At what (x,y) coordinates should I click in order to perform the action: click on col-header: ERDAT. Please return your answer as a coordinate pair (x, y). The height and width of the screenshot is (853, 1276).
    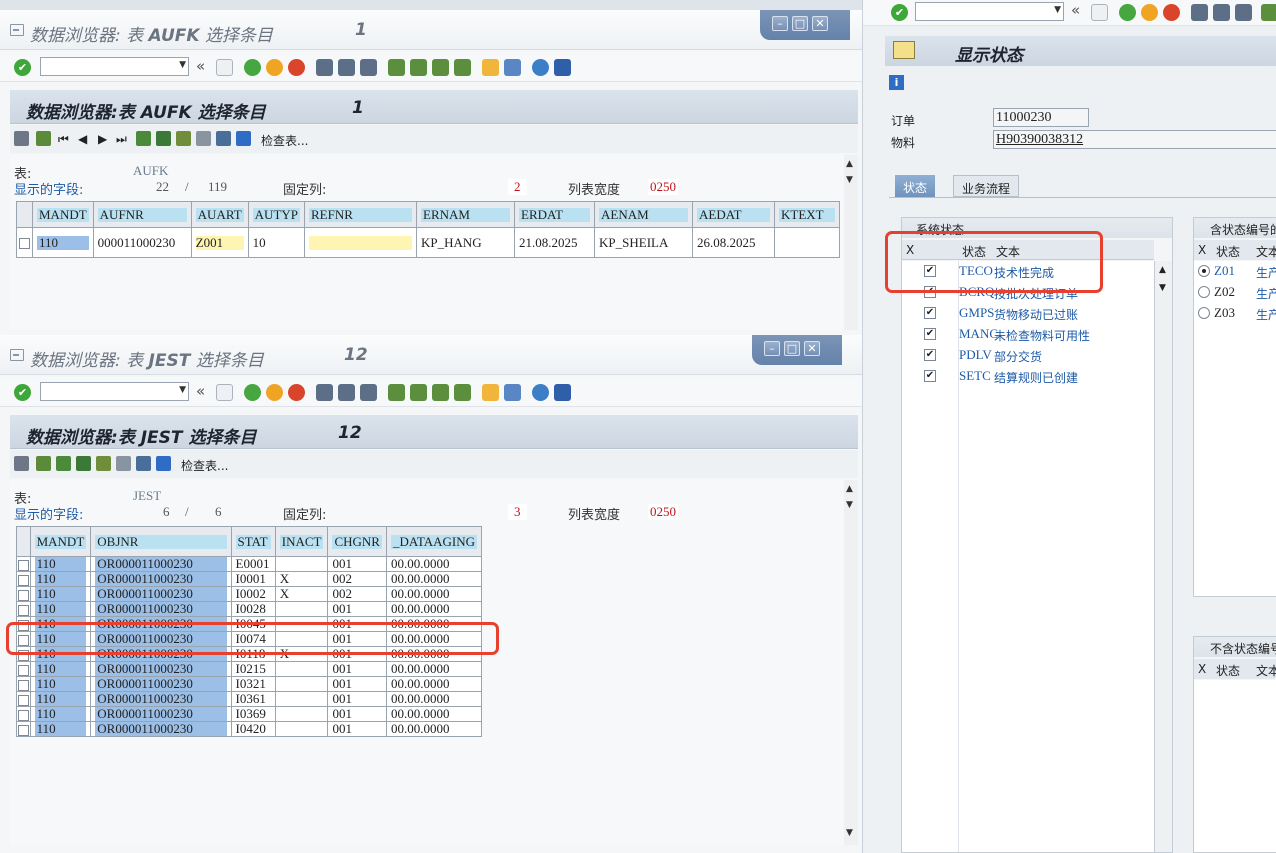
    Looking at the image, I should click on (555, 214).